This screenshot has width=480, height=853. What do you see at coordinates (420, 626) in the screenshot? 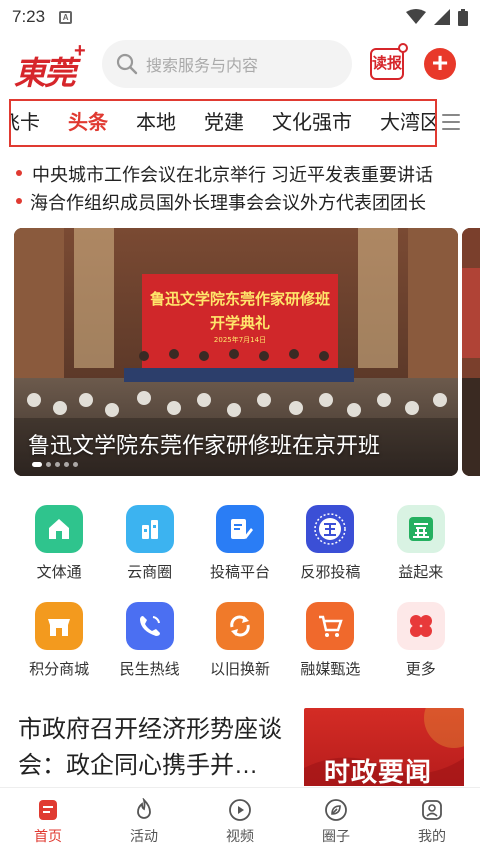
I see `clover-icon` at bounding box center [420, 626].